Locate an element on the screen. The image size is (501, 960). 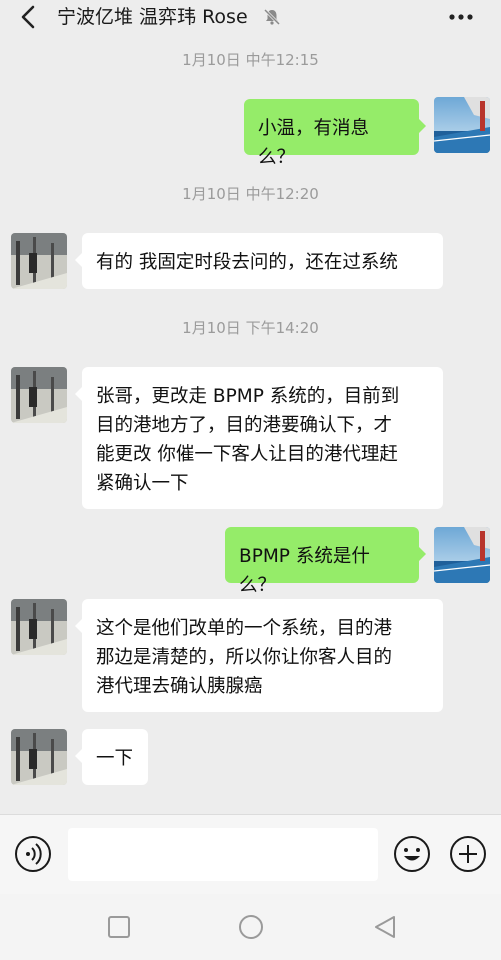
timestamp: 1月10日 中午12:20 is located at coordinates (250, 194).